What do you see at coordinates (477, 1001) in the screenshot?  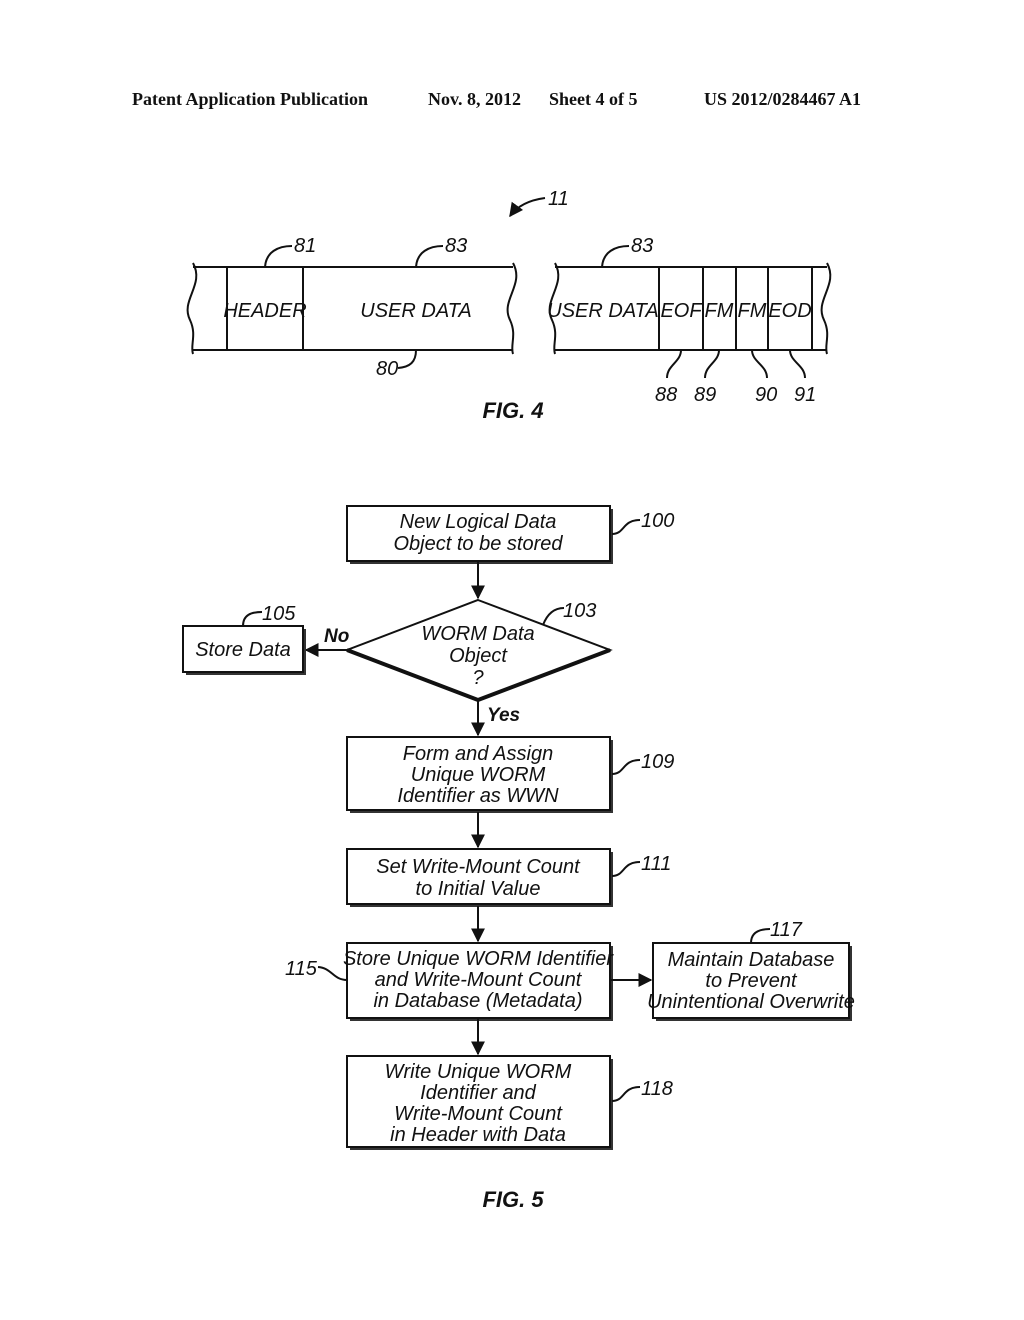 I see `node-115-line-3: in Database (Metadata)` at bounding box center [477, 1001].